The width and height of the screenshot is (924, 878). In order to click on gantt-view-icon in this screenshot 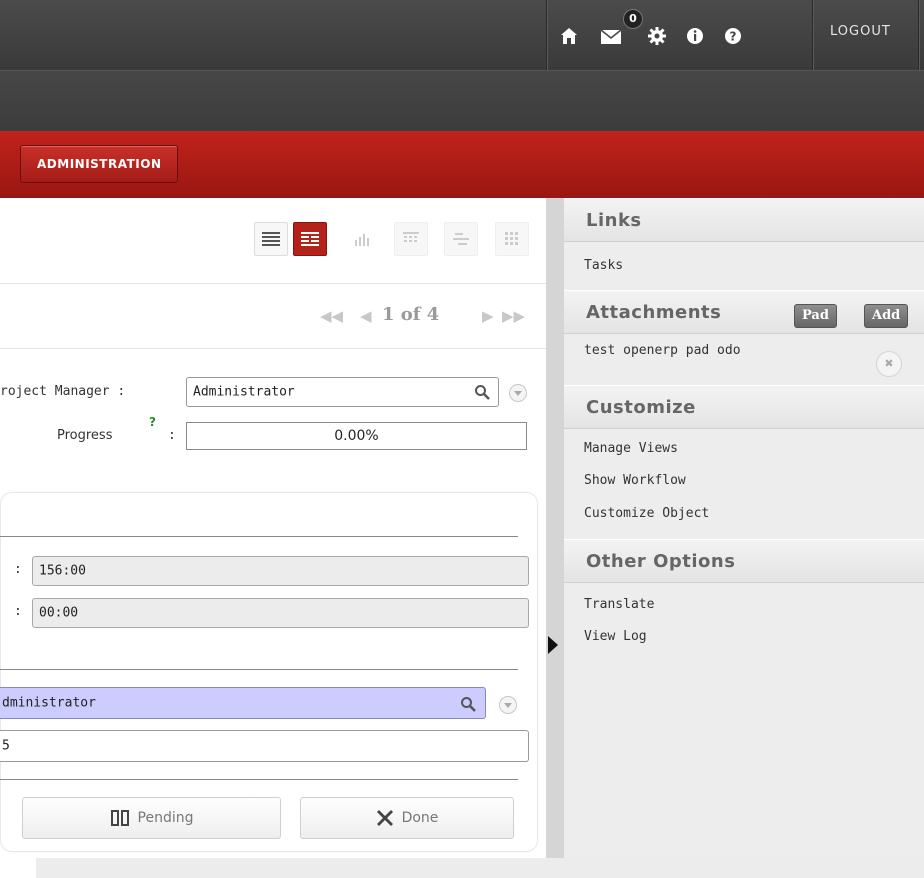, I will do `click(461, 239)`.